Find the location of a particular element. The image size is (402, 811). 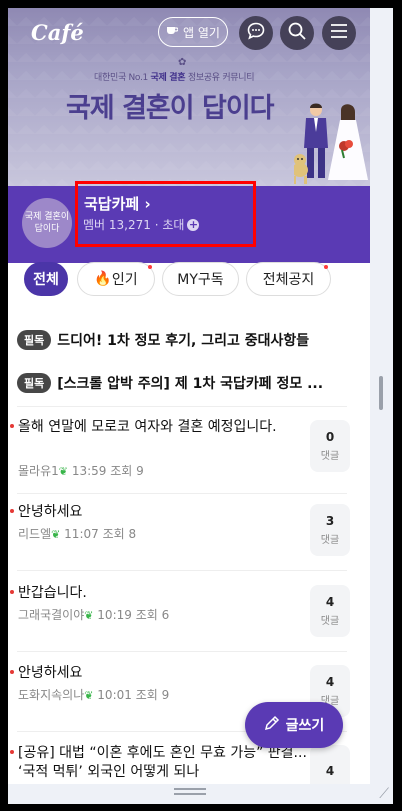

search-icon is located at coordinates (297, 33).